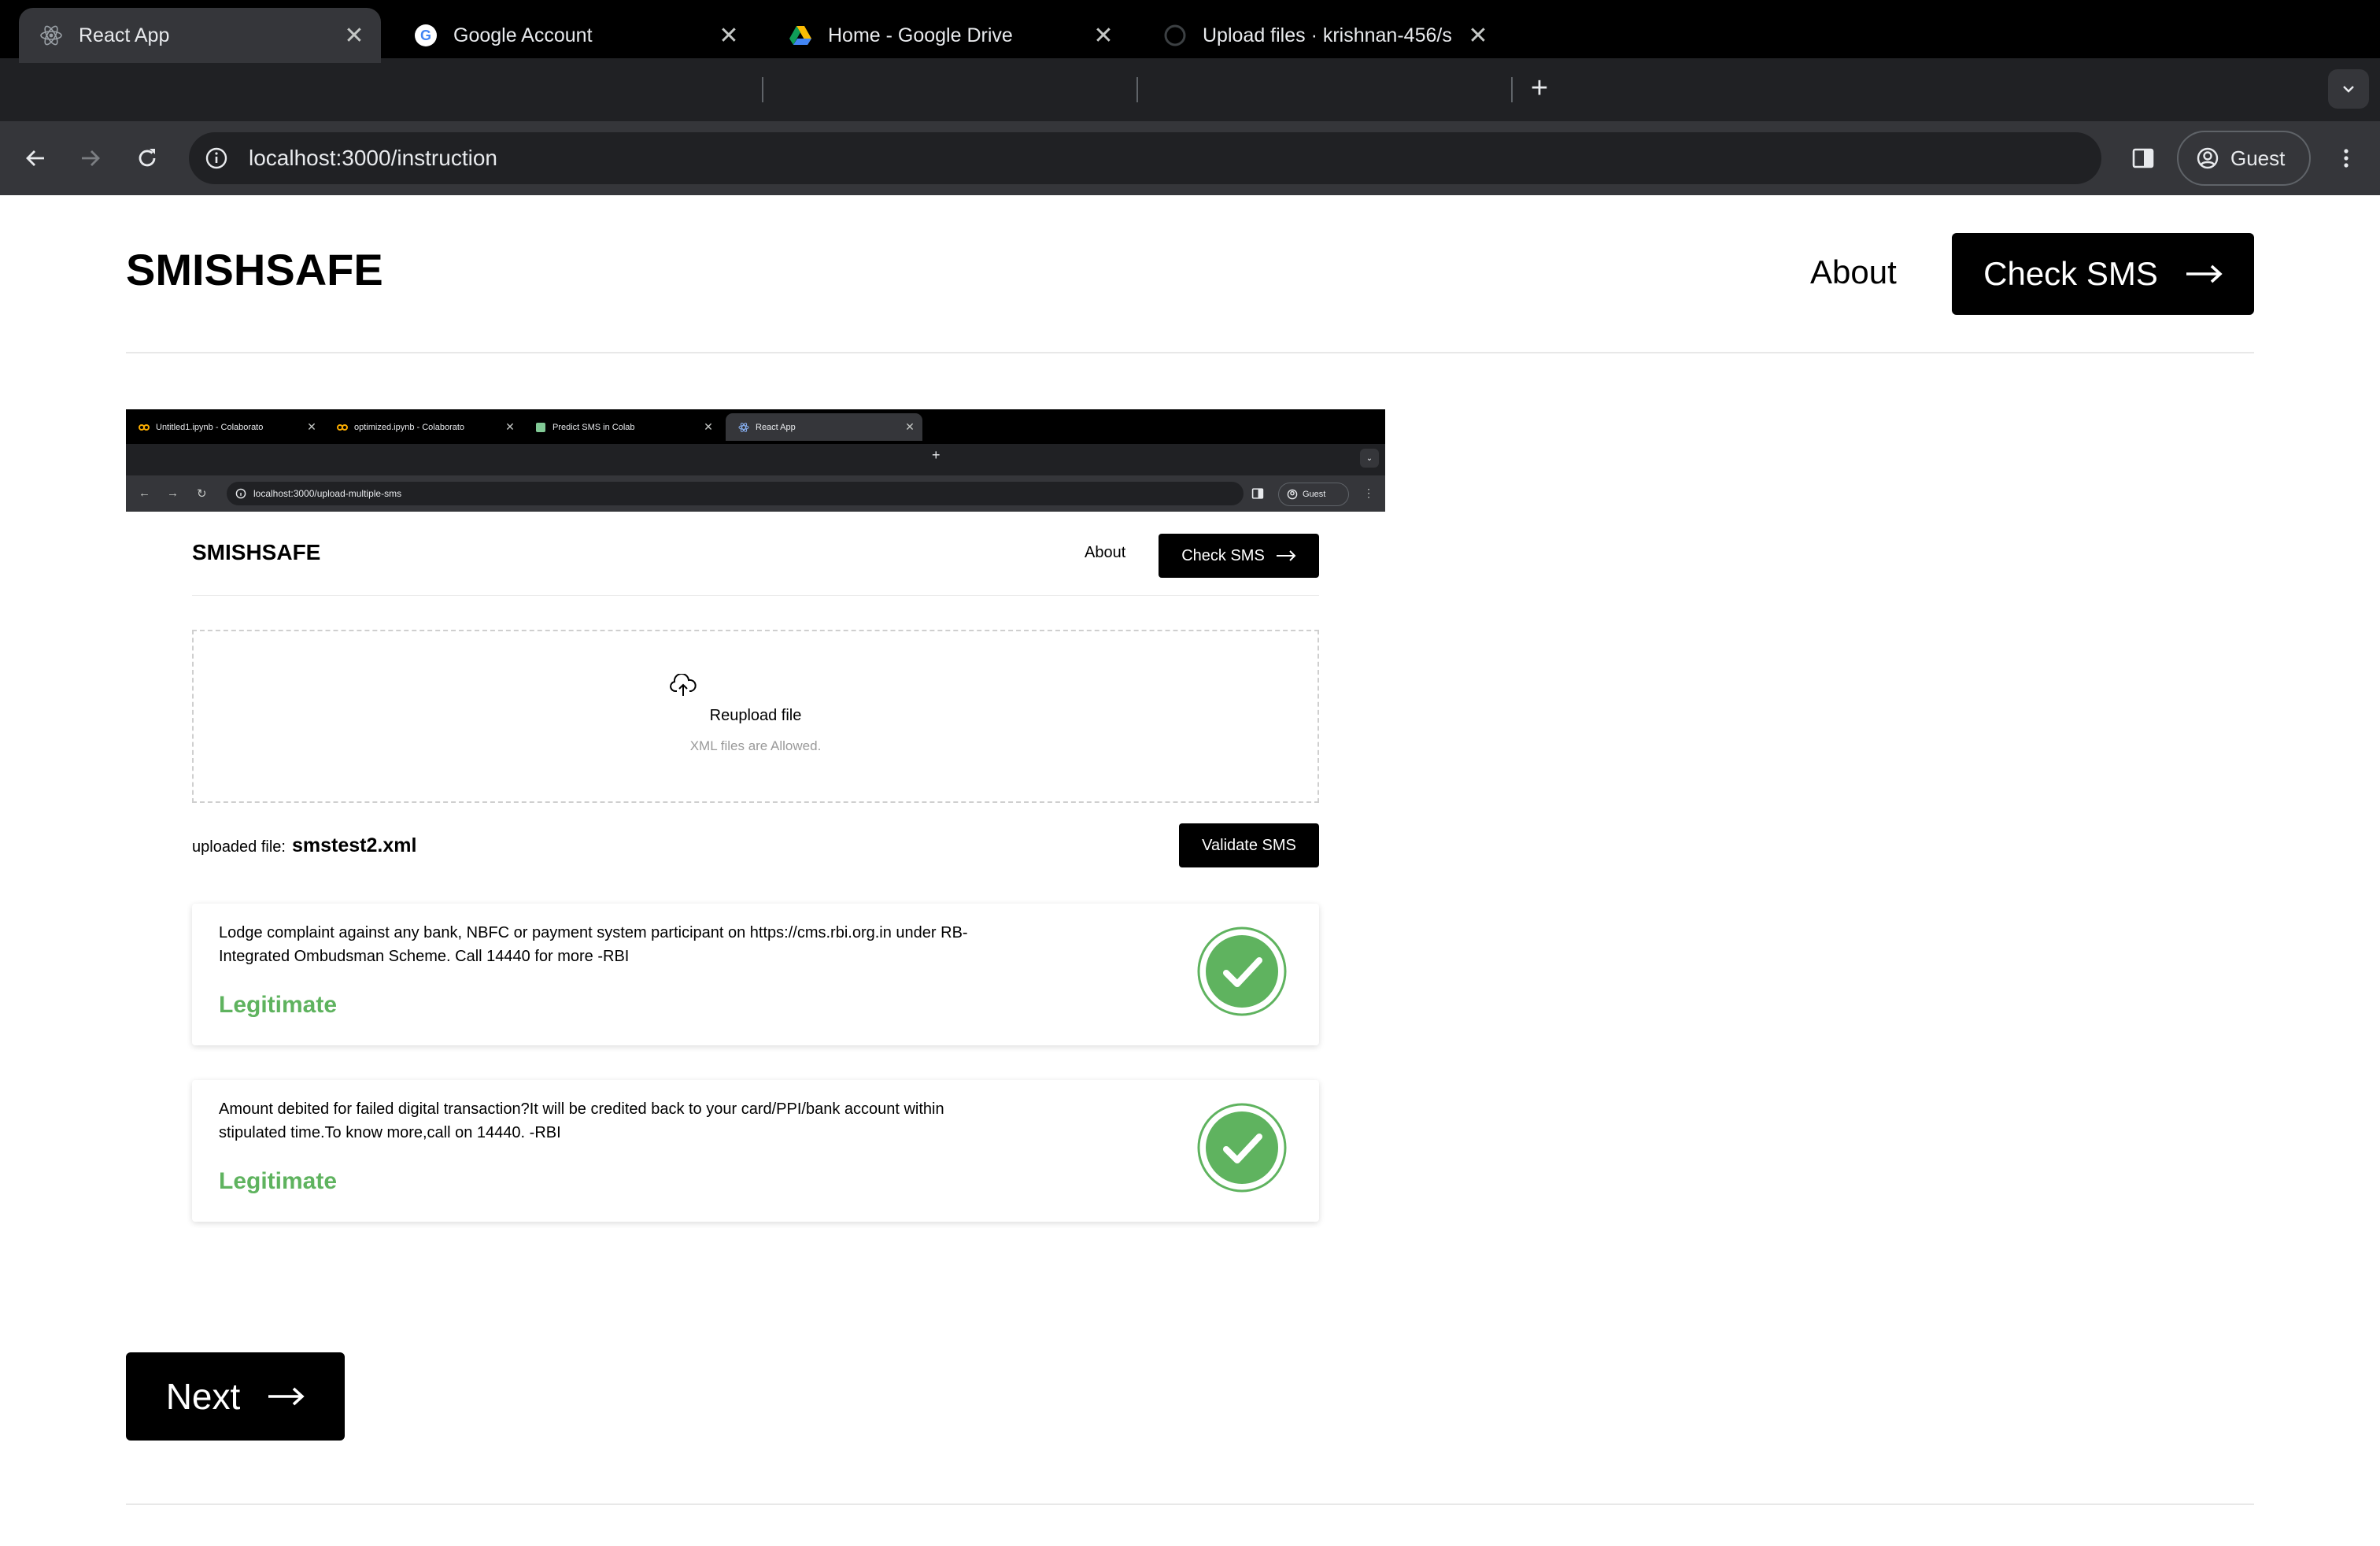 The height and width of the screenshot is (1546, 2380). I want to click on side-panel-button, so click(2143, 158).